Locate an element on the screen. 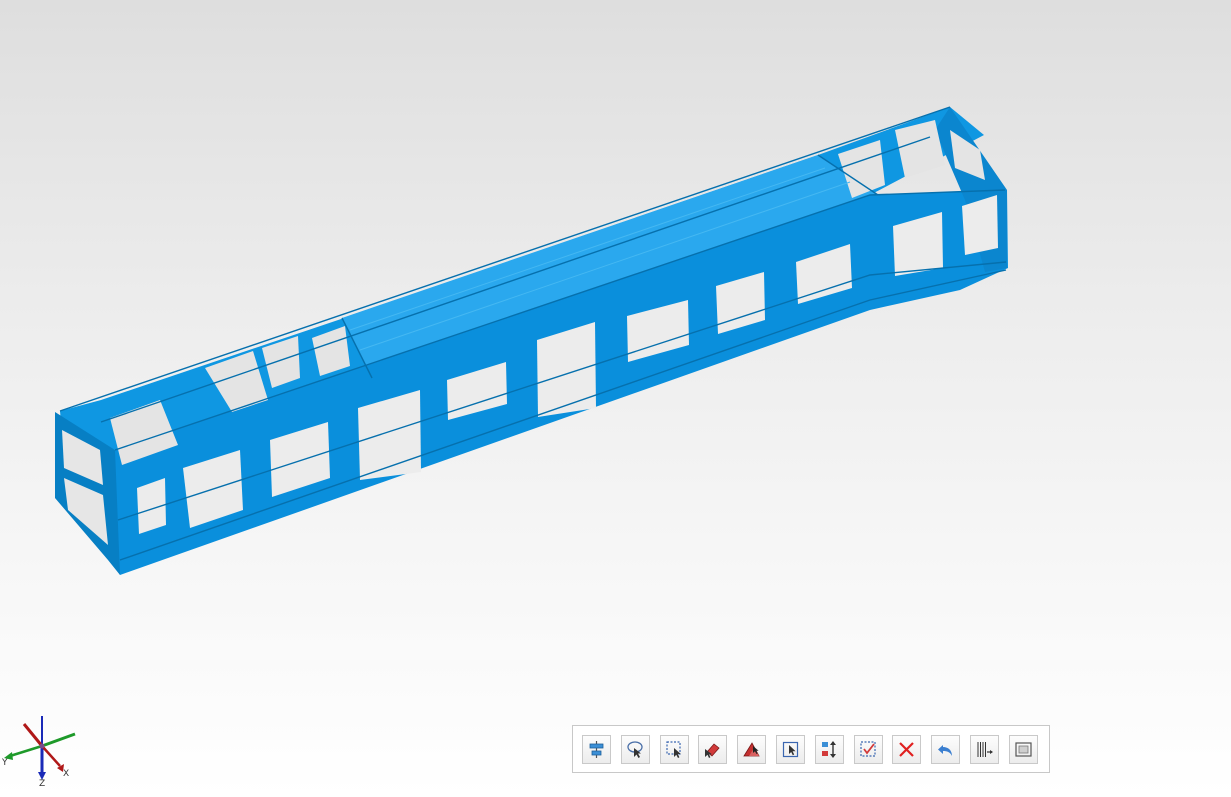  deselect-tool-button is located at coordinates (713, 749).